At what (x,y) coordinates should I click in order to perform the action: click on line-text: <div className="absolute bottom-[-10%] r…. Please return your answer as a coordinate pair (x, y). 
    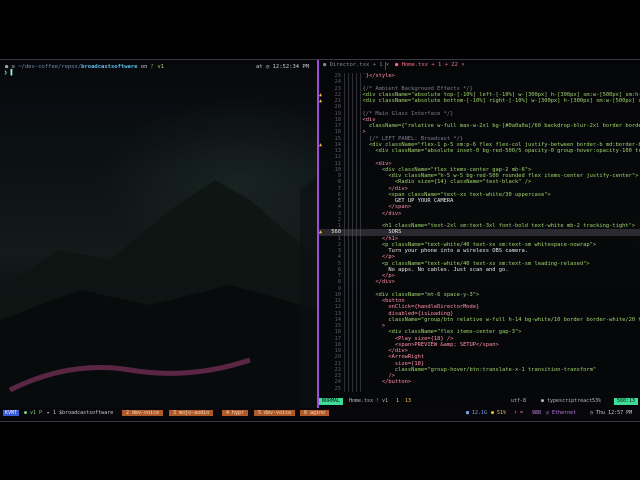
    Looking at the image, I should click on (485, 101).